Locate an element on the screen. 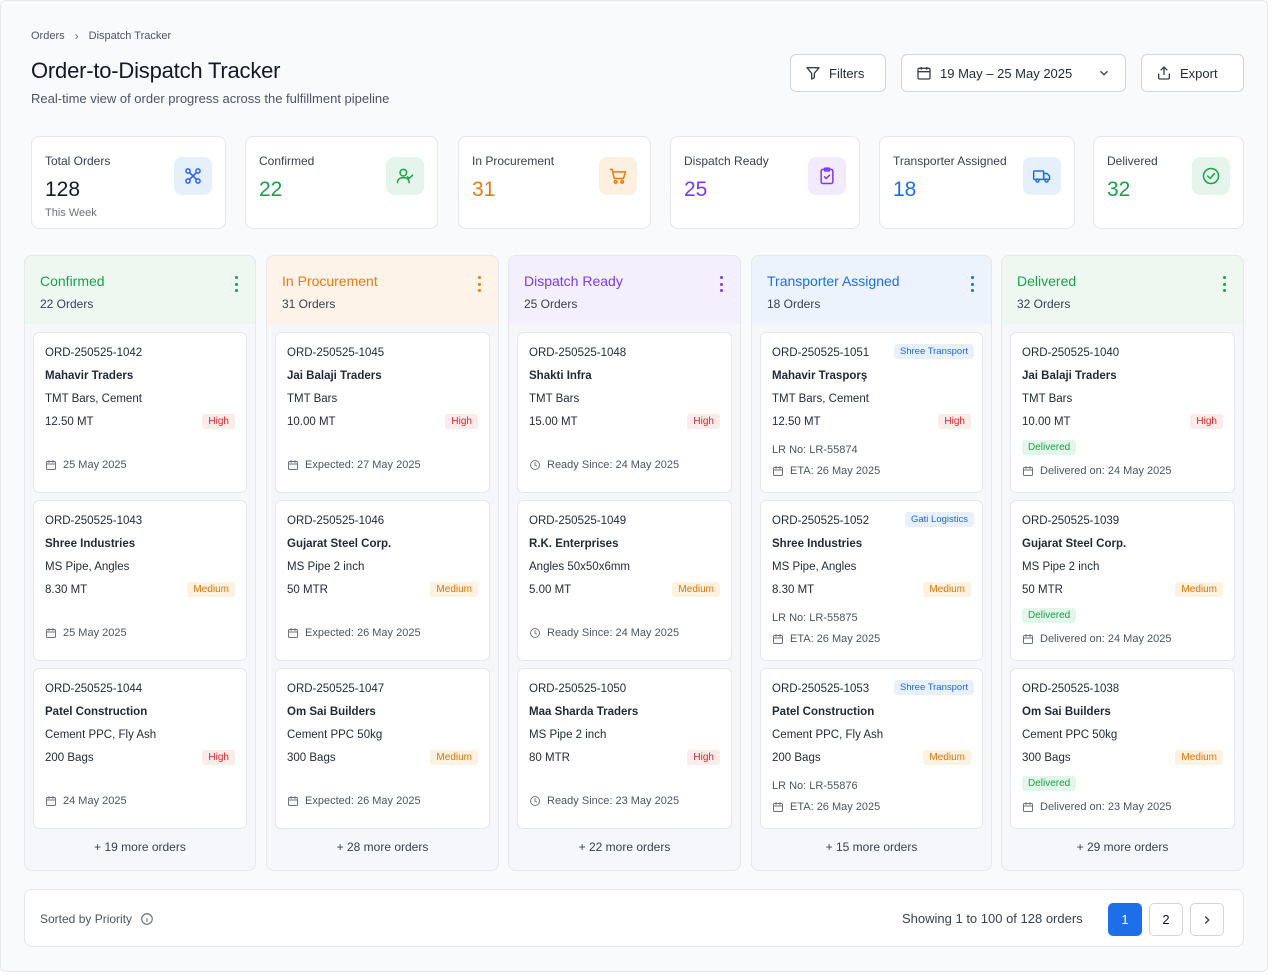  cart-icon is located at coordinates (618, 176).